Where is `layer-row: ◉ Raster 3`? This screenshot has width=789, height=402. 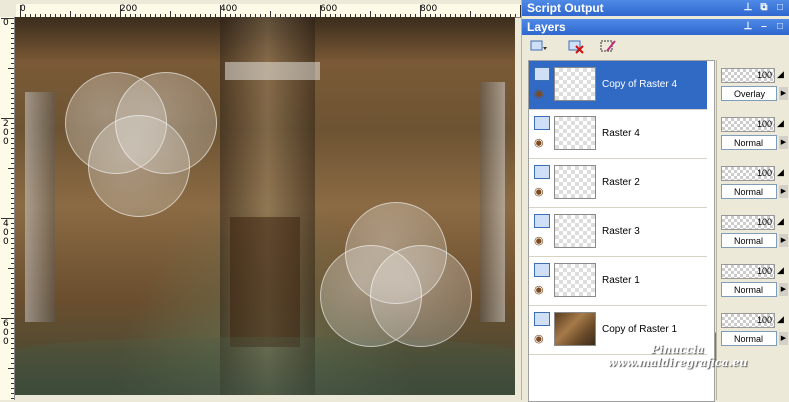 layer-row: ◉ Raster 3 is located at coordinates (618, 232).